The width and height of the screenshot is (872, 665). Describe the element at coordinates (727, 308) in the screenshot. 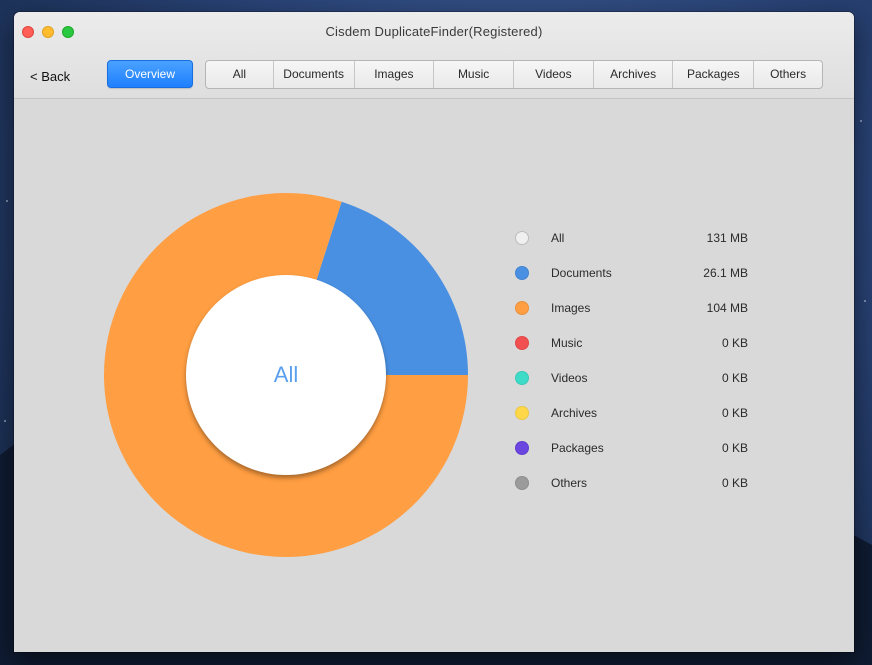

I see `legend-size: 104 MB` at that location.